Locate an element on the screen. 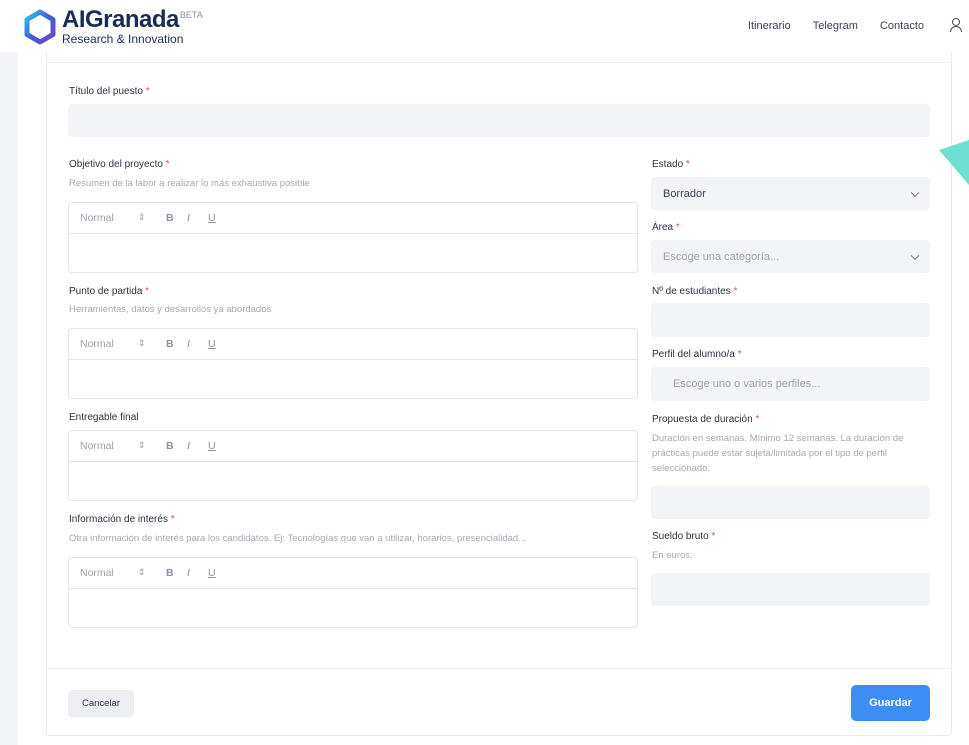  entregable-editor: Normal ⇕ B I U is located at coordinates (353, 465).